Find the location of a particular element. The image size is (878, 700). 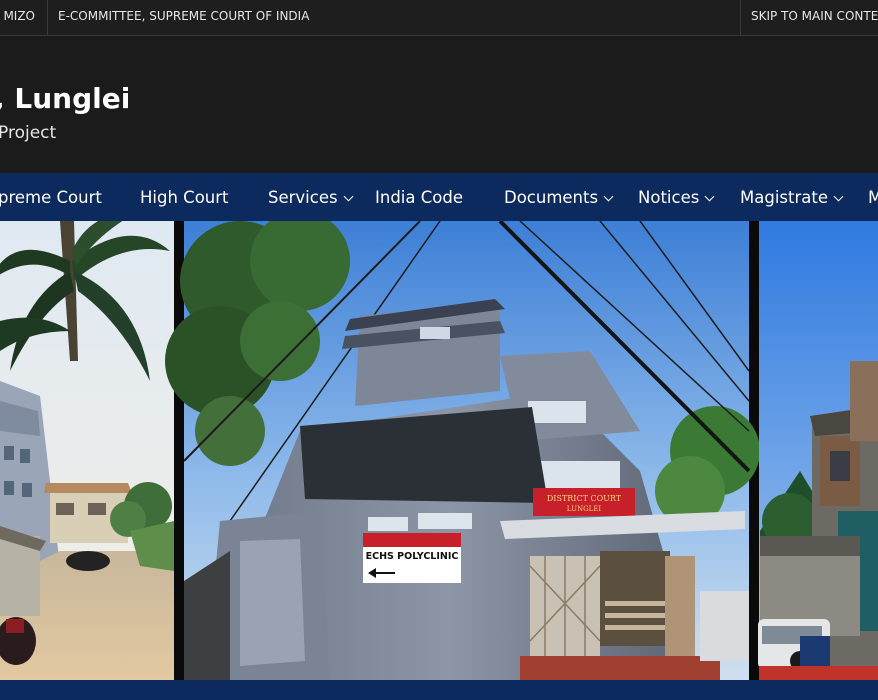

nav-item-label: India Code is located at coordinates (419, 197).